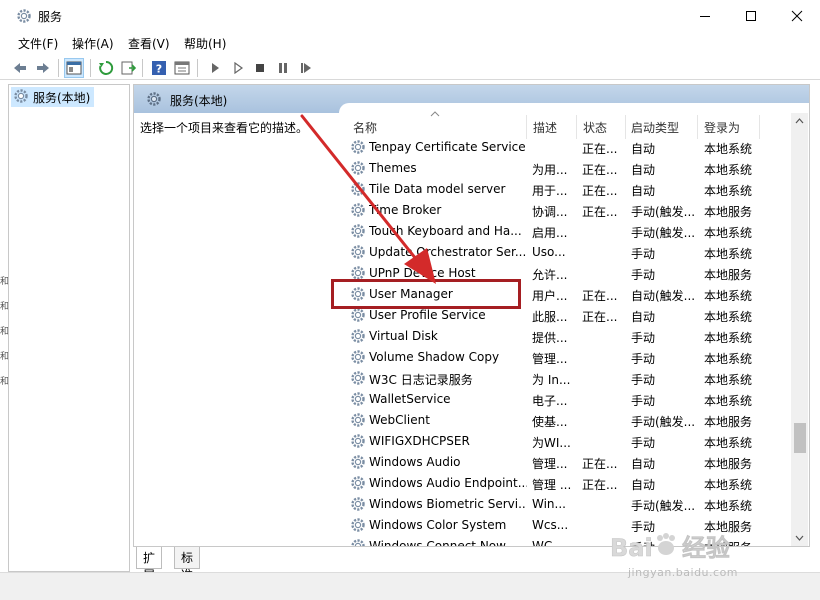 This screenshot has height=600, width=820. What do you see at coordinates (24, 16) in the screenshot?
I see `services-gear-icon` at bounding box center [24, 16].